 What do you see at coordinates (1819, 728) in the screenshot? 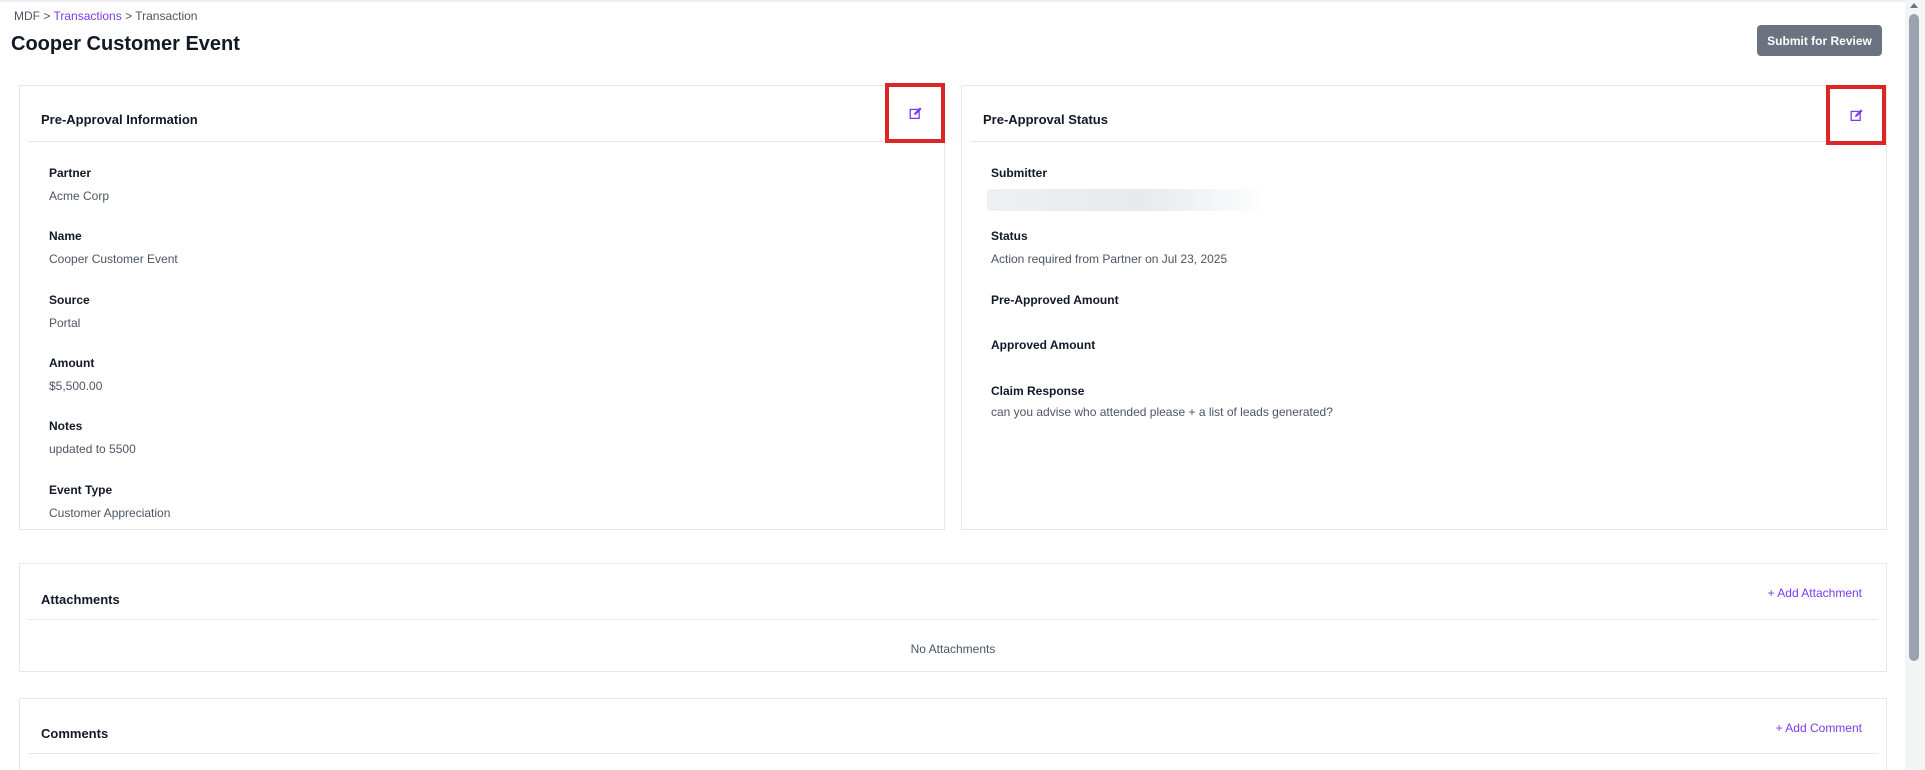
I see `add-comment-link: + Add Comment` at bounding box center [1819, 728].